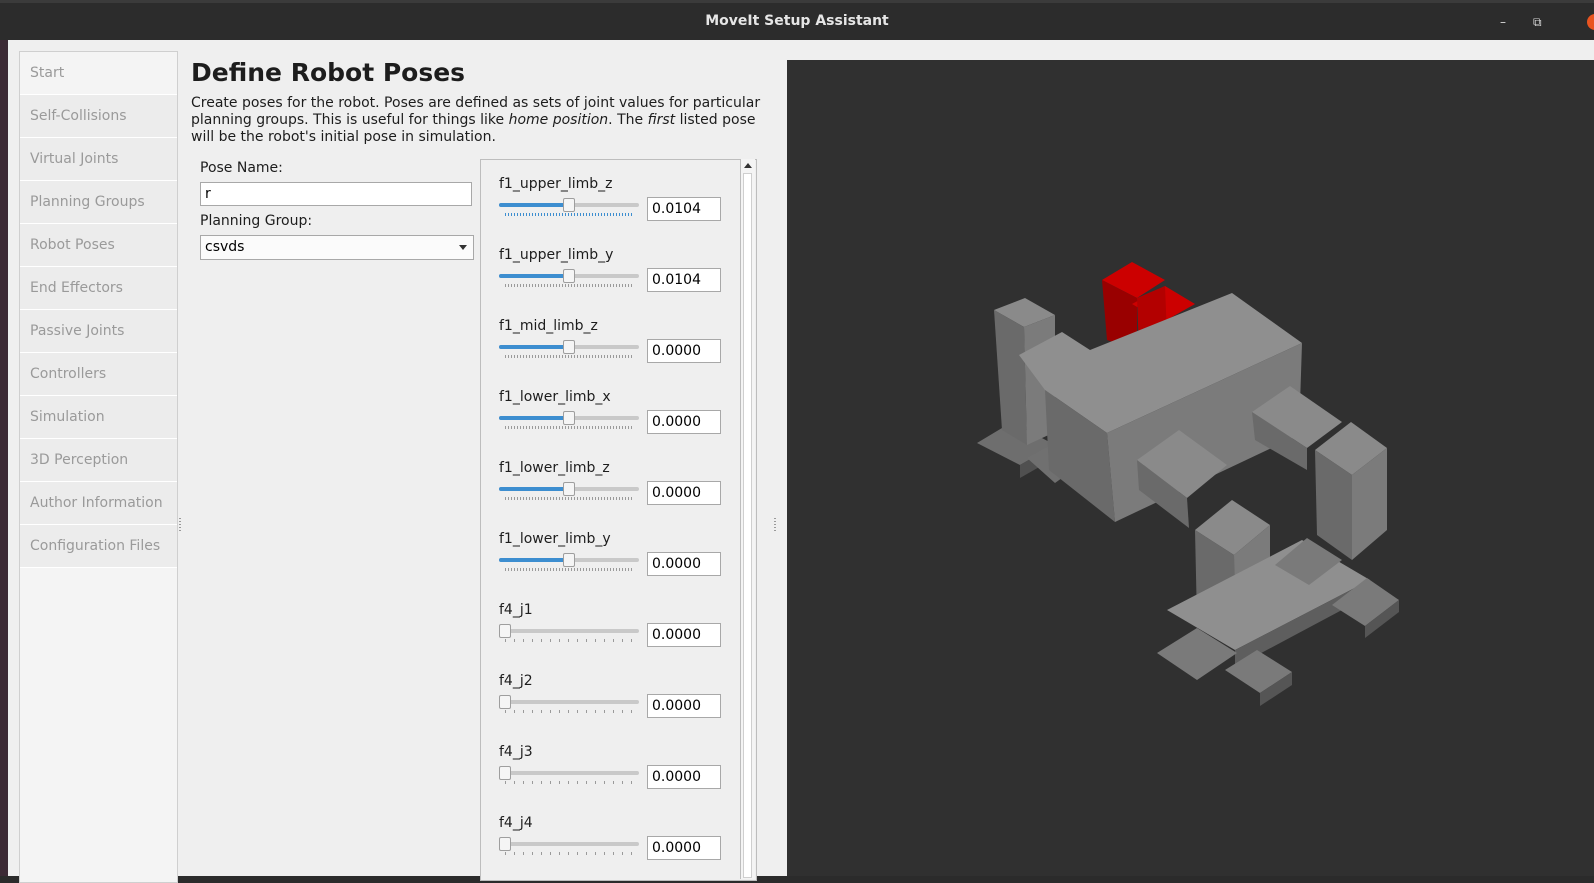 Image resolution: width=1594 pixels, height=883 pixels. I want to click on planning-group-value: csvds, so click(225, 247).